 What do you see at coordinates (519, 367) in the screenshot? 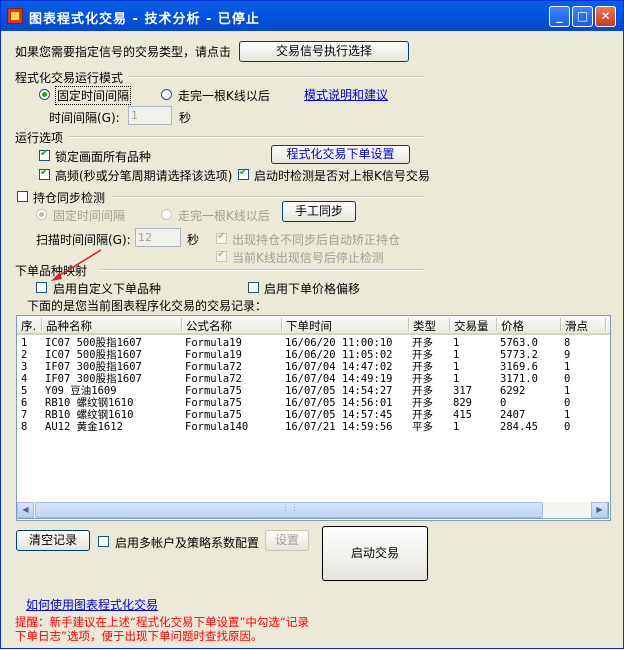
I see `cell-price: 3169.6` at bounding box center [519, 367].